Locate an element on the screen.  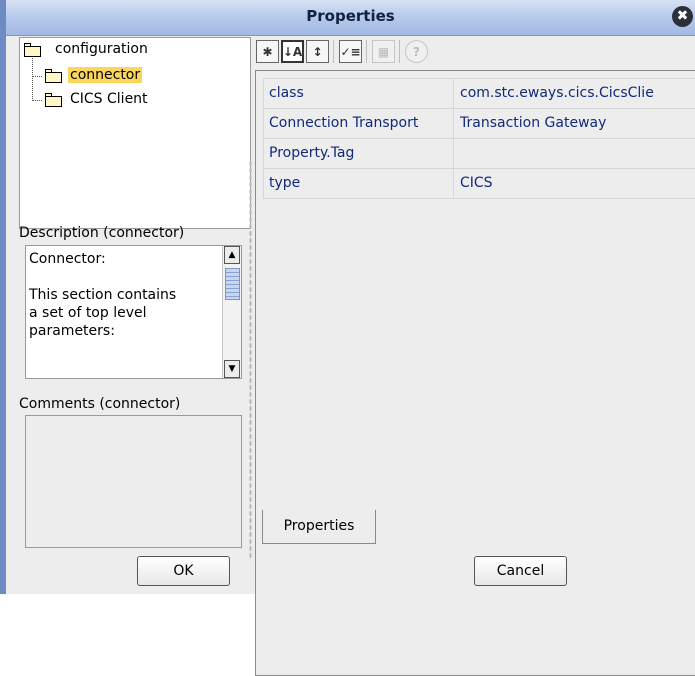
help-icon: ? is located at coordinates (416, 51).